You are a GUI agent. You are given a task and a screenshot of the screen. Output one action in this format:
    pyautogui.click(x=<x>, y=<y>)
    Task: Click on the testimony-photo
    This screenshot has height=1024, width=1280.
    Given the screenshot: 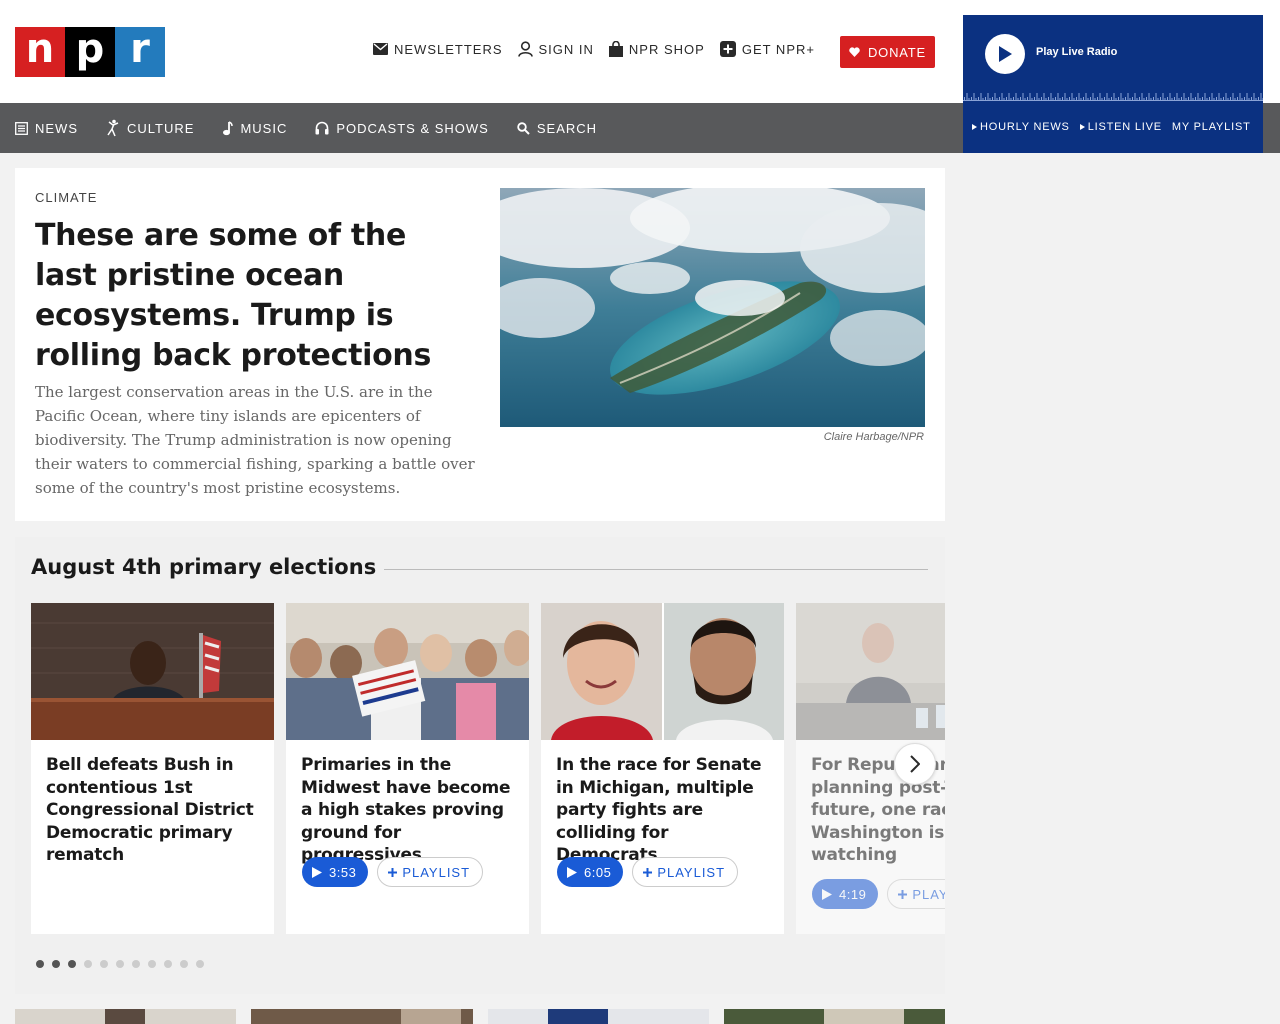 What is the action you would take?
    pyautogui.click(x=870, y=671)
    